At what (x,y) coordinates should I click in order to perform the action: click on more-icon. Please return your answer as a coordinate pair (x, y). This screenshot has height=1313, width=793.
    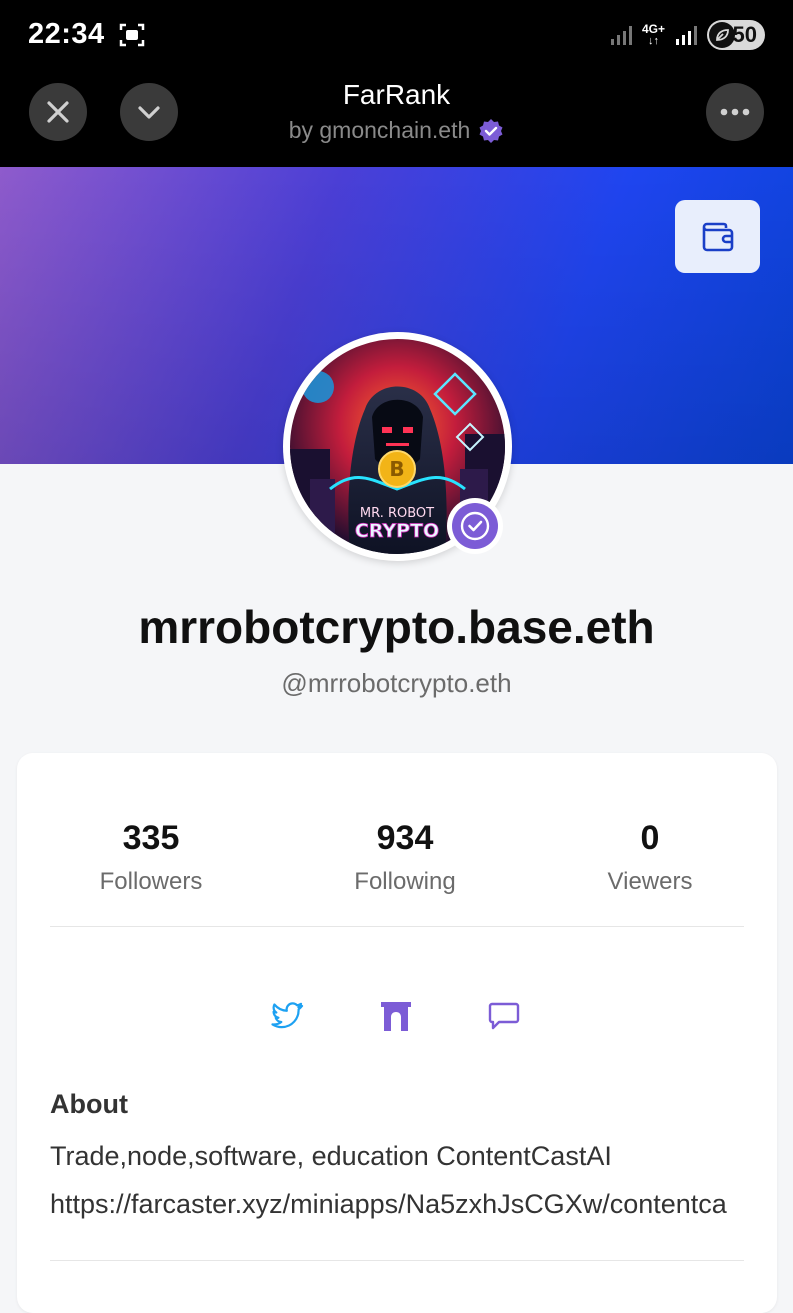
    Looking at the image, I should click on (735, 112).